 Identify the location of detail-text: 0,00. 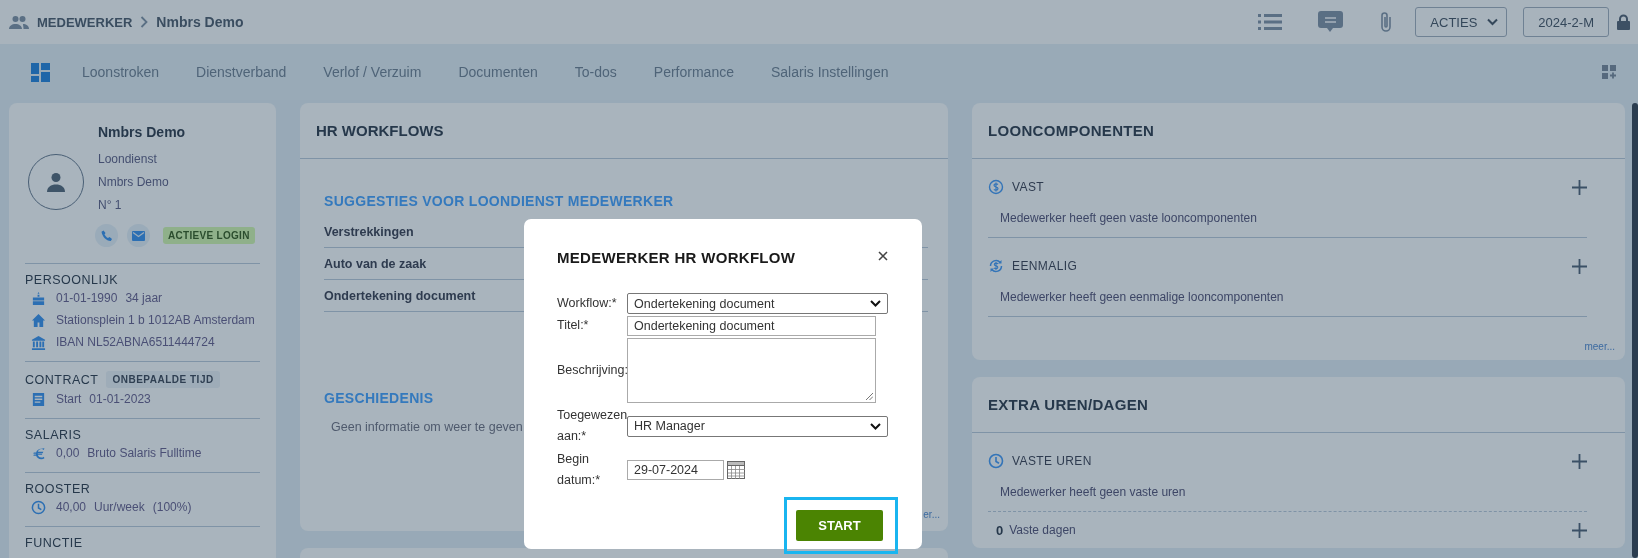
(68, 453).